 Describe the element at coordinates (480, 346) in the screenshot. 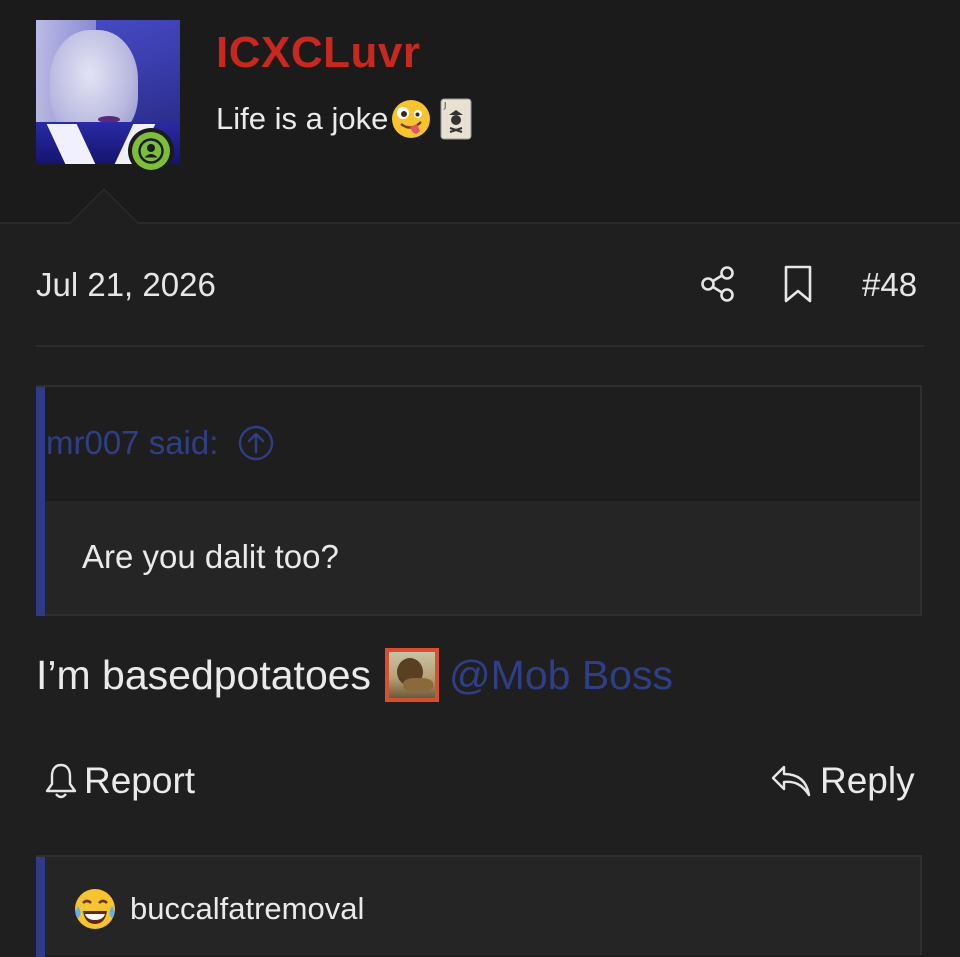

I see `divider` at that location.